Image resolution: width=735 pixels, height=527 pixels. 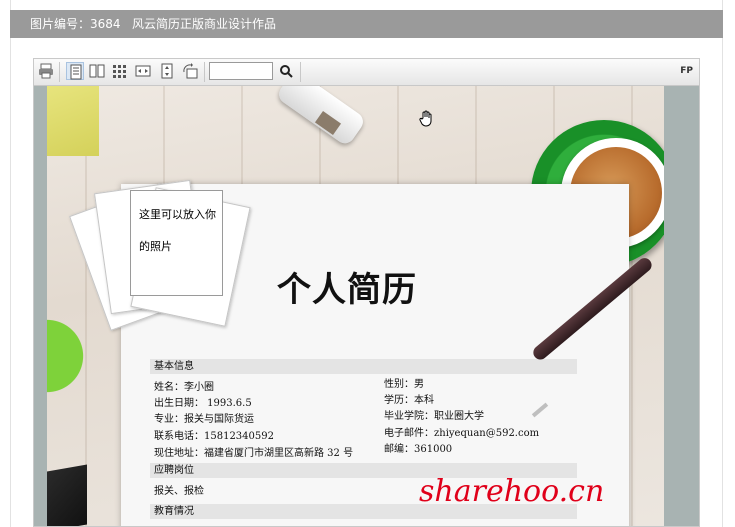 What do you see at coordinates (434, 416) in the screenshot?
I see `basic-info-line: 毕业学院：职业圈大学` at bounding box center [434, 416].